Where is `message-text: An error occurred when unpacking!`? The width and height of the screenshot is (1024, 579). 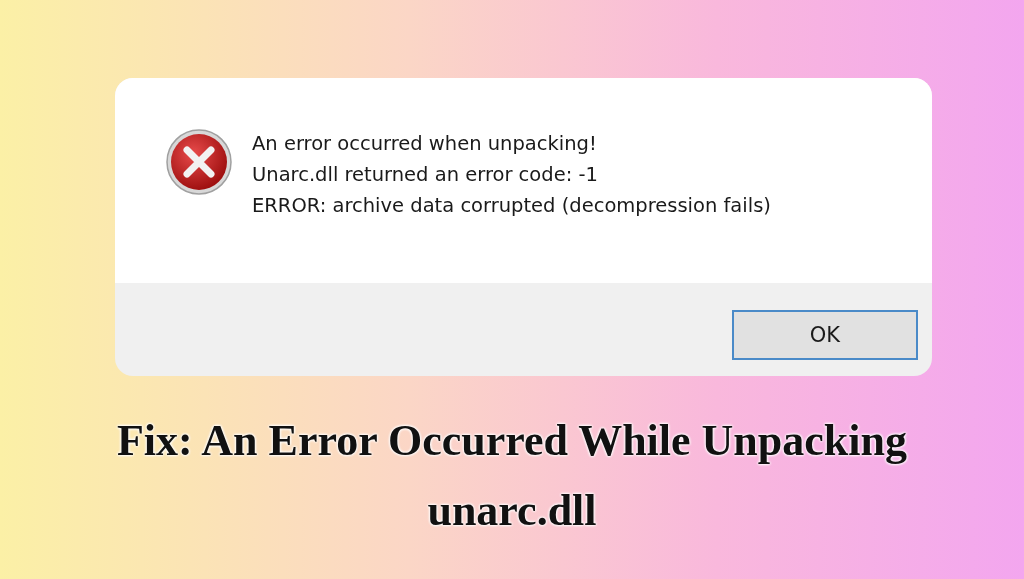 message-text: An error occurred when unpacking! is located at coordinates (425, 144).